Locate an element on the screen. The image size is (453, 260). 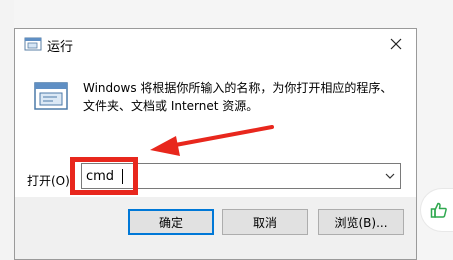
open-label: 打开(O): is located at coordinates (50, 181).